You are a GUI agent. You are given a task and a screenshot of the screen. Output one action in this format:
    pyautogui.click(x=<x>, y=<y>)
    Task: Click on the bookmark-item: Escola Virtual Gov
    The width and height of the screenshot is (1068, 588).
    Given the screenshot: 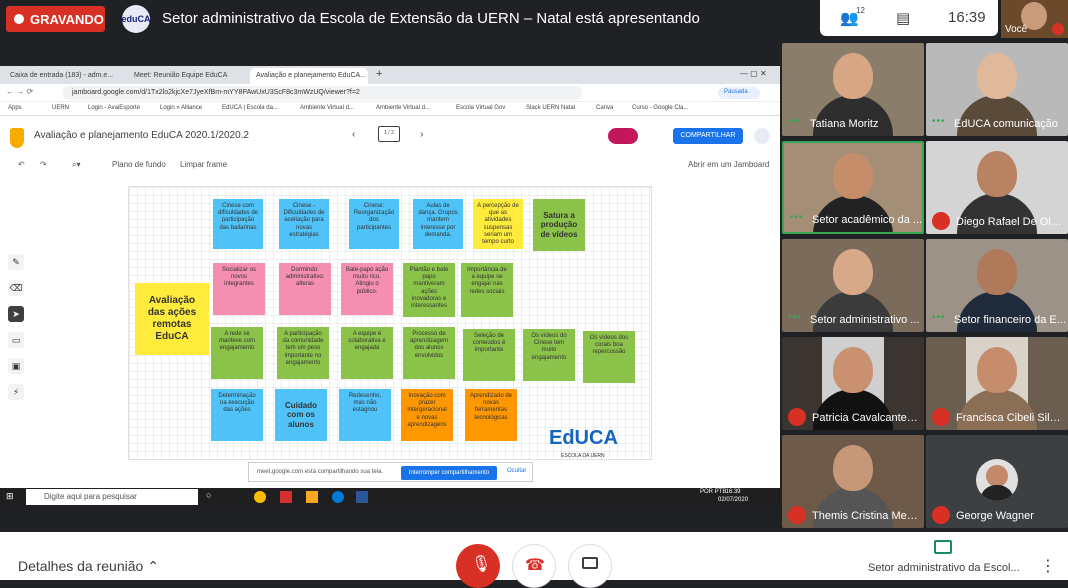 What is the action you would take?
    pyautogui.click(x=480, y=108)
    